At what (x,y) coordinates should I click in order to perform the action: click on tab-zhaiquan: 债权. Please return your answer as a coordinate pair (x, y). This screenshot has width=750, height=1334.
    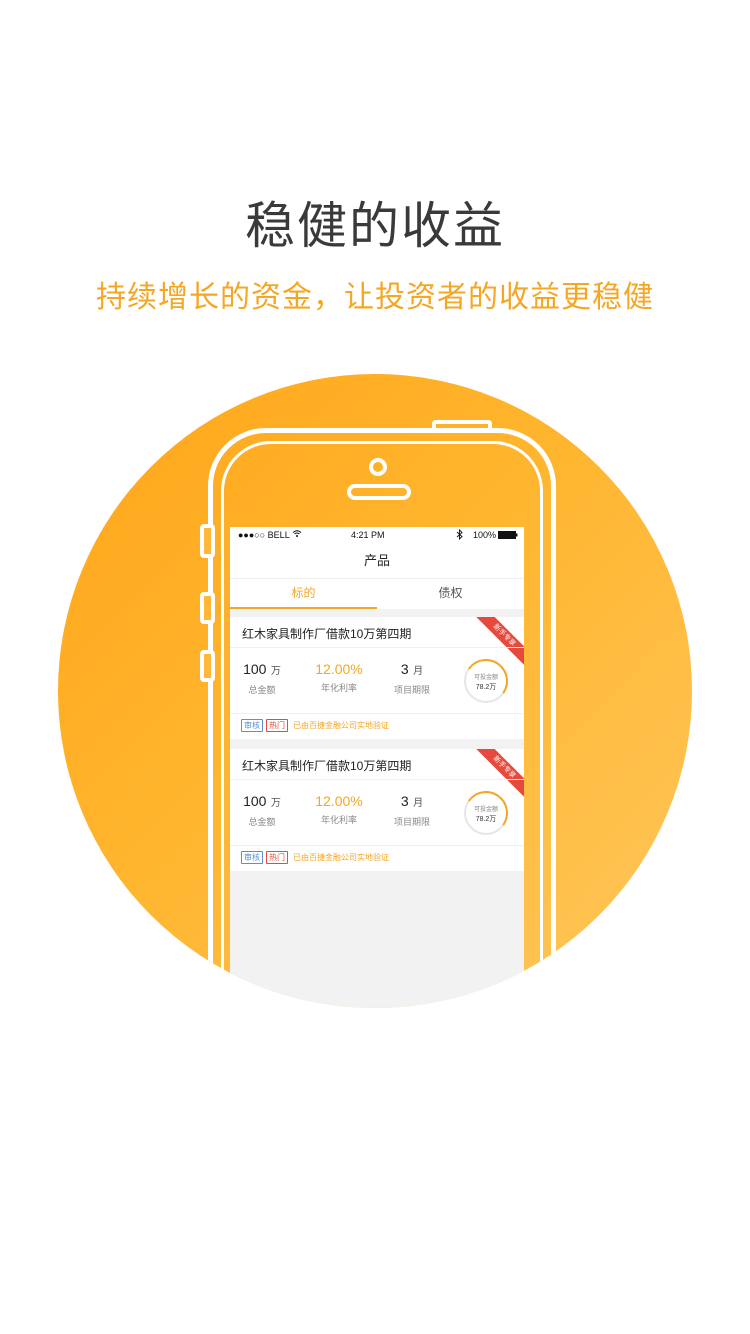
    Looking at the image, I should click on (450, 594).